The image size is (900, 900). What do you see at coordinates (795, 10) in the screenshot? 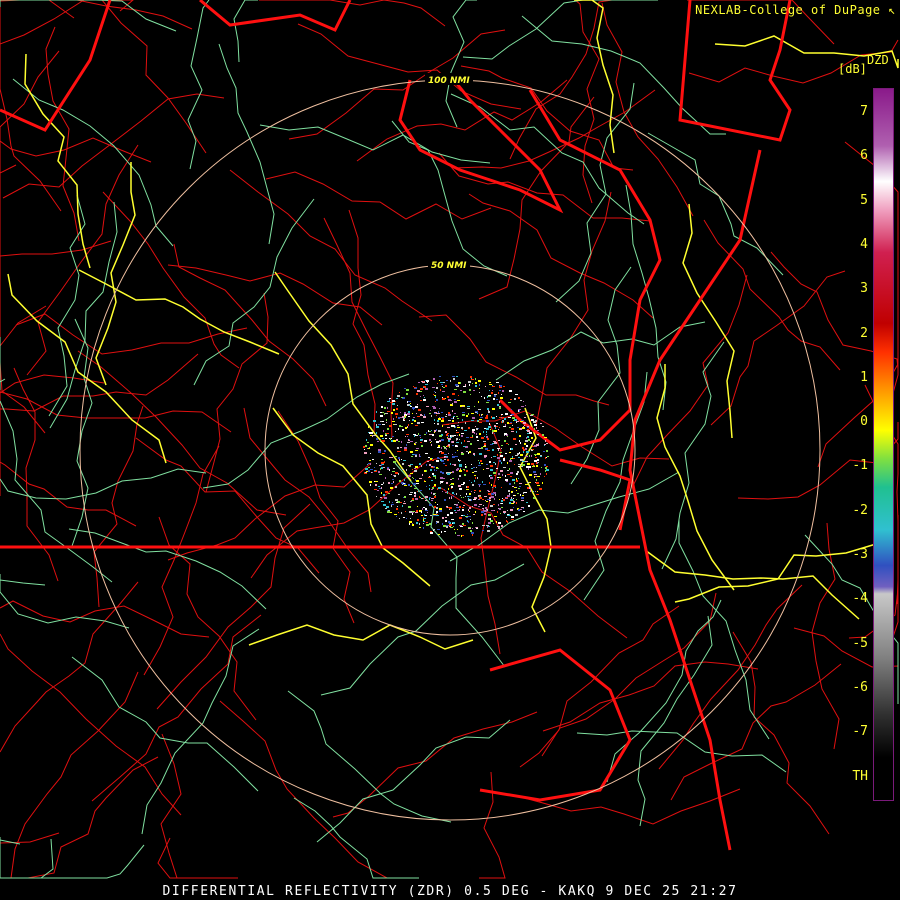
I see `credit-label: NEXLAB-College of DuPage ↖` at bounding box center [795, 10].